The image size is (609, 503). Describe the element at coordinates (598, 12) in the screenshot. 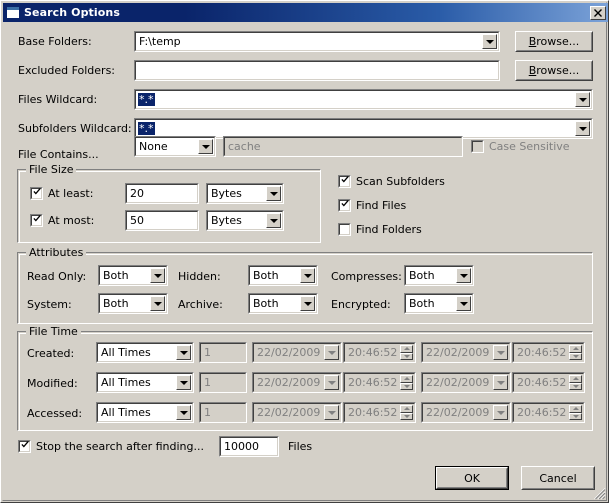

I see `close-icon` at that location.